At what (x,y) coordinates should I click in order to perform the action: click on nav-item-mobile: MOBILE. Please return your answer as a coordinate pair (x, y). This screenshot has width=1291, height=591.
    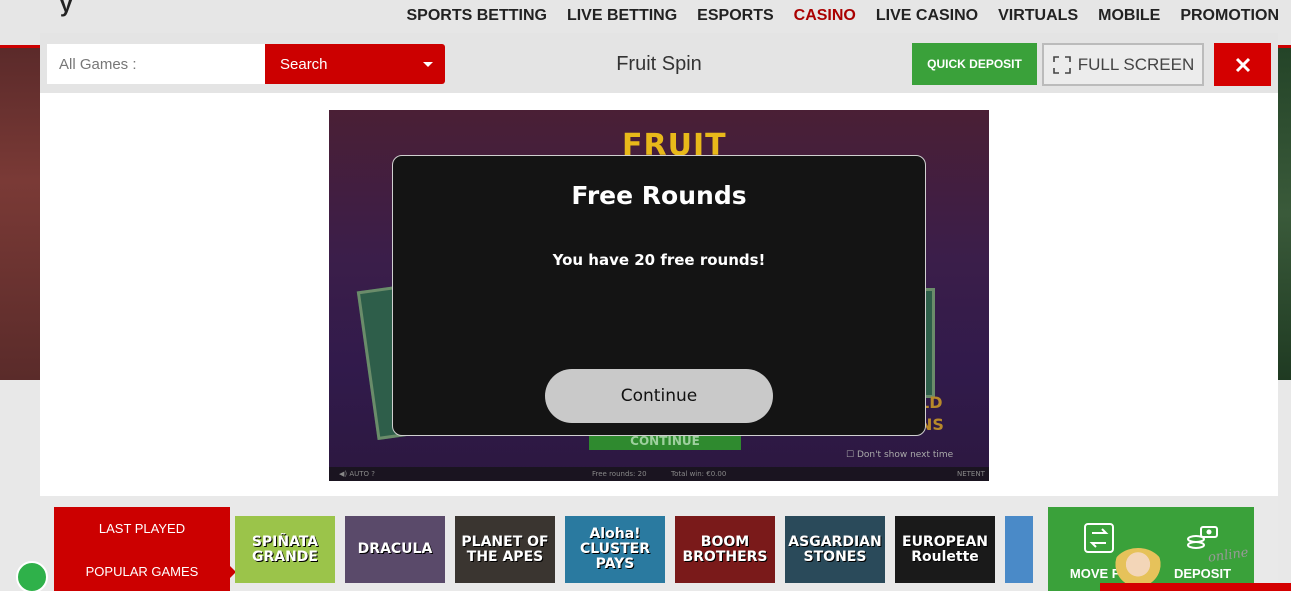
    Looking at the image, I should click on (1129, 16).